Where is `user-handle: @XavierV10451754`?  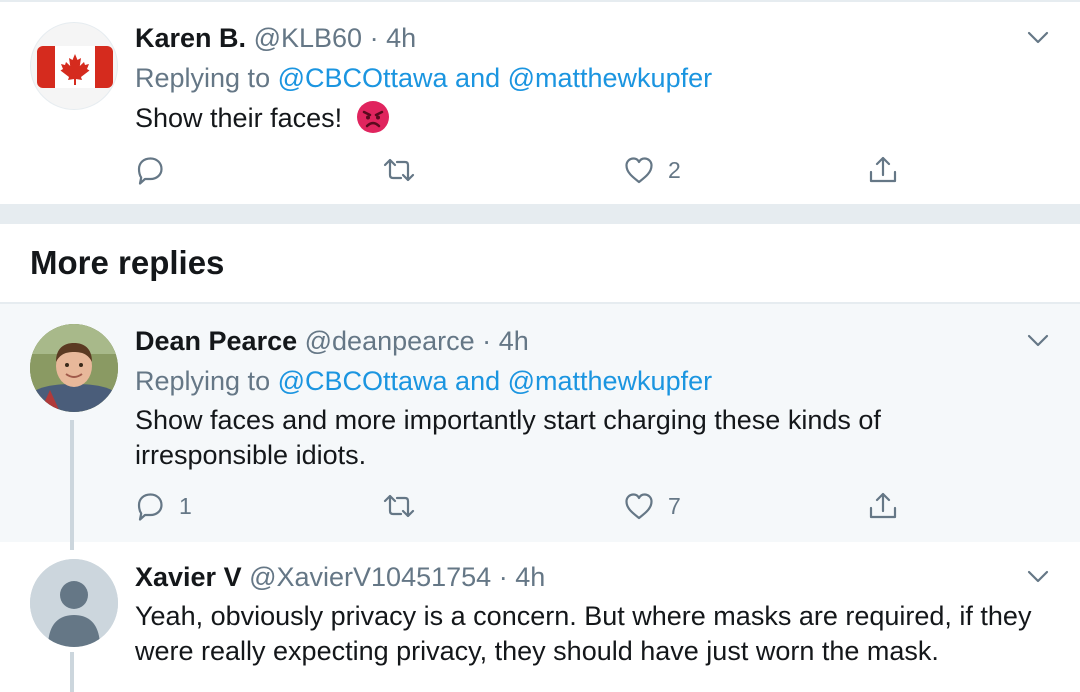
user-handle: @XavierV10451754 is located at coordinates (370, 577).